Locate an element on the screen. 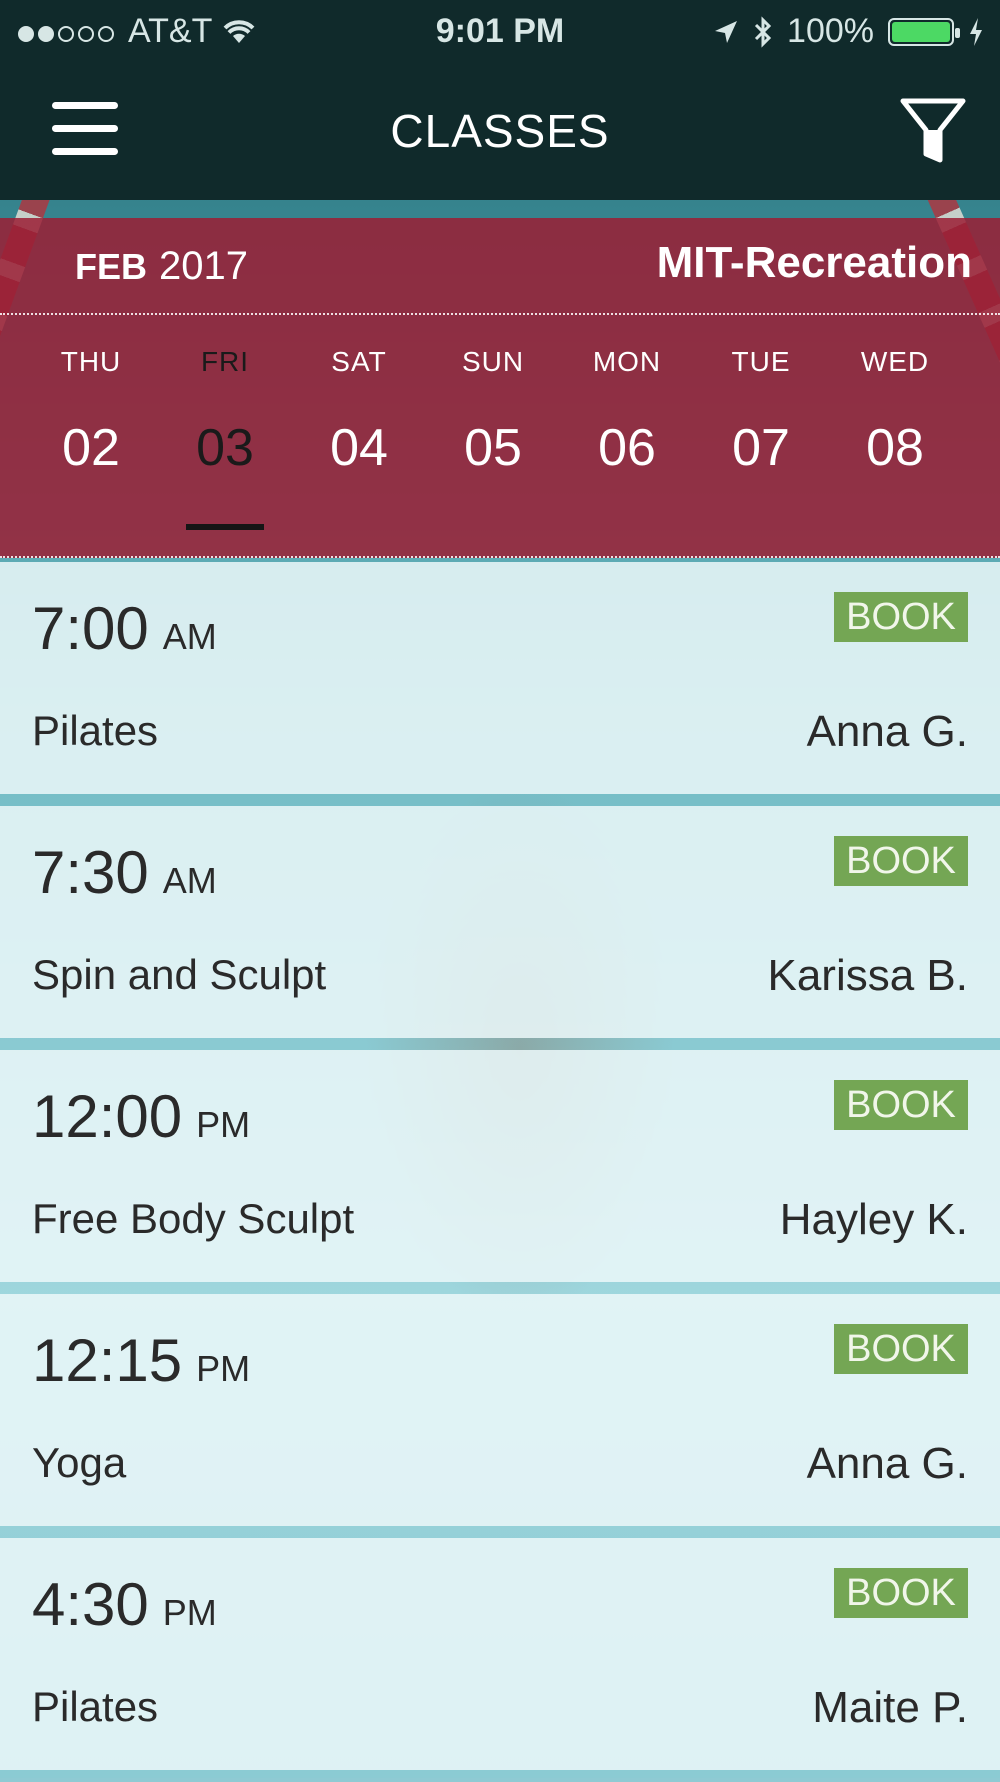 This screenshot has height=1782, width=1000. day-tue: TUE 07 is located at coordinates (761, 412).